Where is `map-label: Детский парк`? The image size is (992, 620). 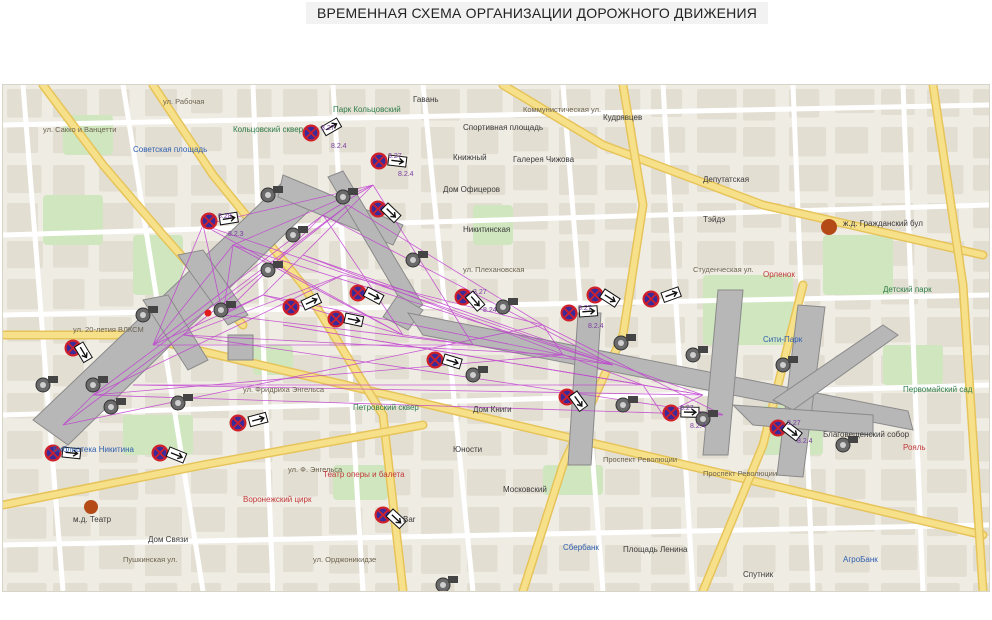
map-label: Детский парк is located at coordinates (907, 289).